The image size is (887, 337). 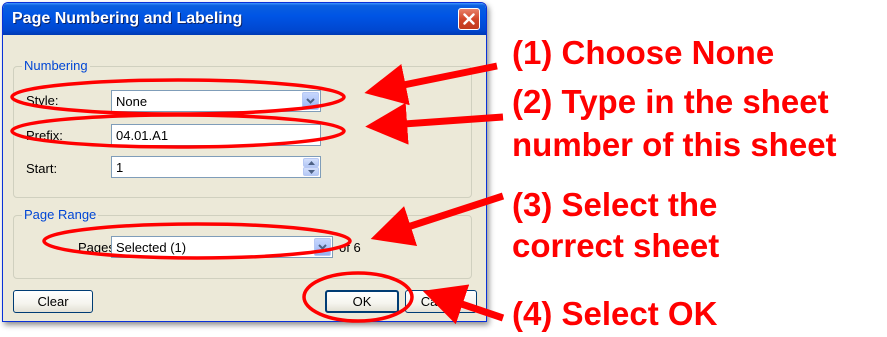 I want to click on cancel-button: Cancel, so click(x=441, y=301).